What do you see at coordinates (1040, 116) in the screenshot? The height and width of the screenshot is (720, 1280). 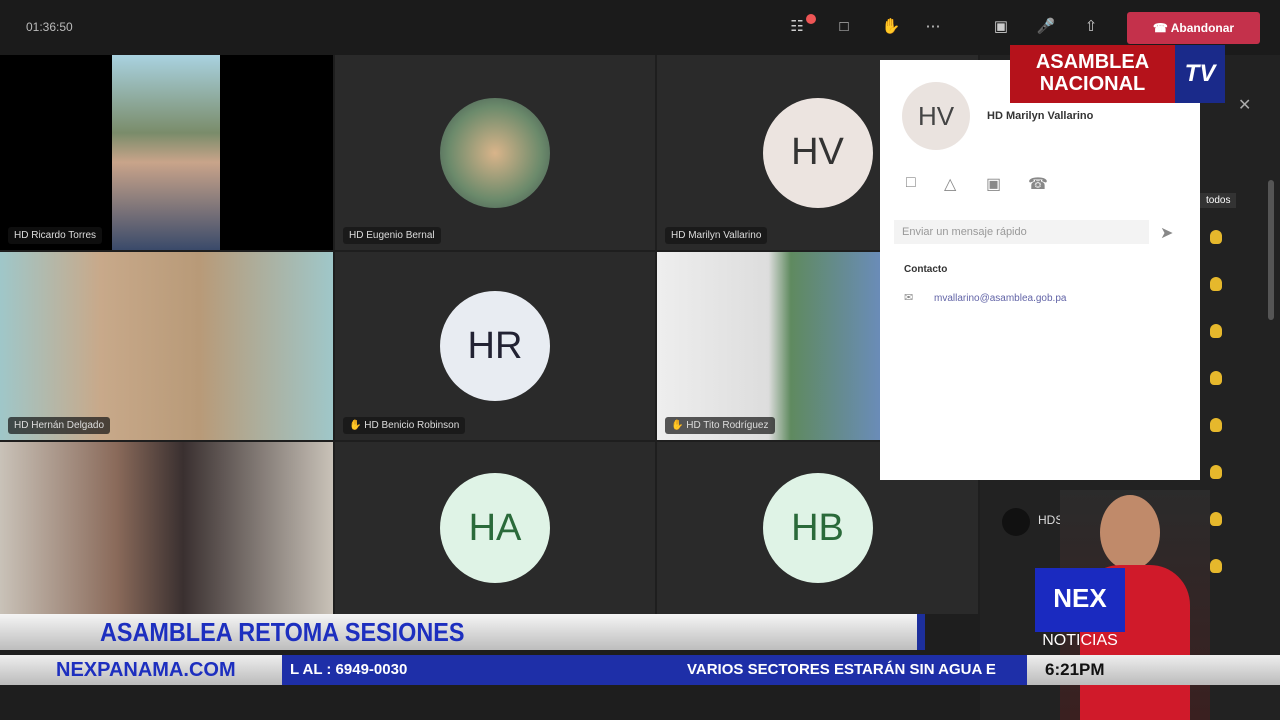 I see `profile-name: HD Marilyn Vallarino` at bounding box center [1040, 116].